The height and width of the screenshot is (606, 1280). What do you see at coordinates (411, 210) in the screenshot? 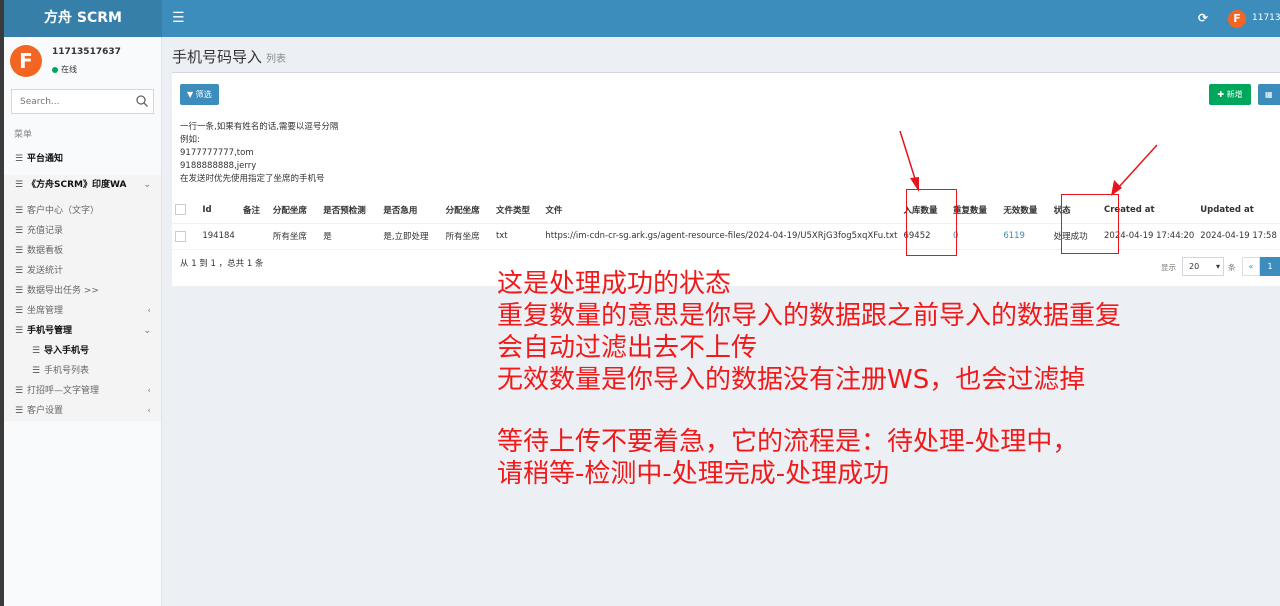
I see `column-header: 是否急用` at bounding box center [411, 210].